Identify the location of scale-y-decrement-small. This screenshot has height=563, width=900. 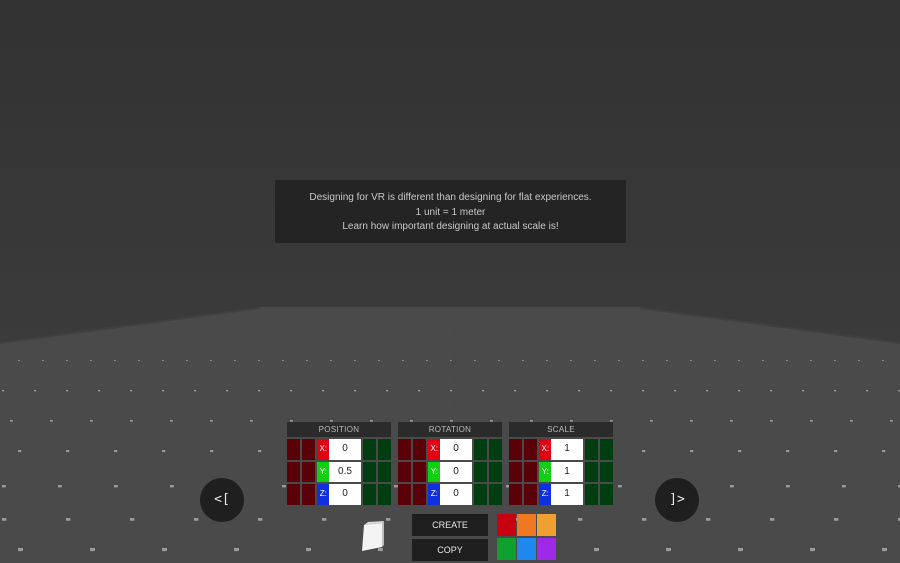
(531, 472).